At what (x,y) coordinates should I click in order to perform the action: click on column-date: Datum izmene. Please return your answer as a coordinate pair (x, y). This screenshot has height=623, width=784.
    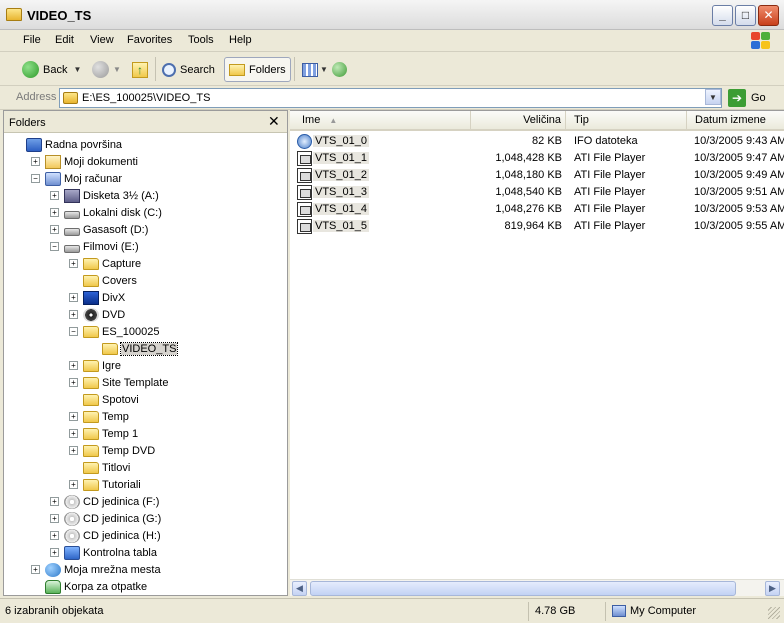
    Looking at the image, I should click on (735, 120).